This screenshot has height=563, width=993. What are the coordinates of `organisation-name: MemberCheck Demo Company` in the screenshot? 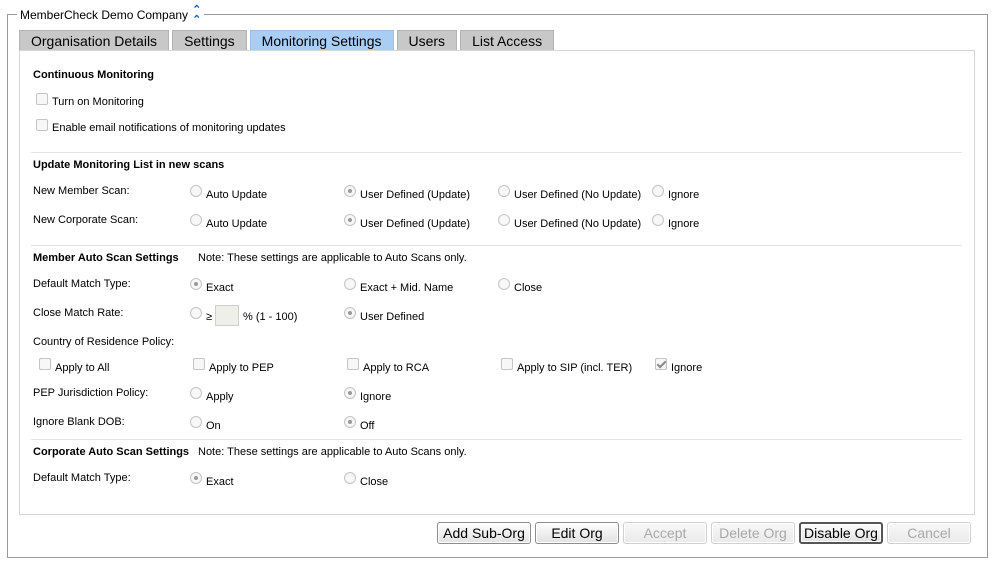 It's located at (104, 15).